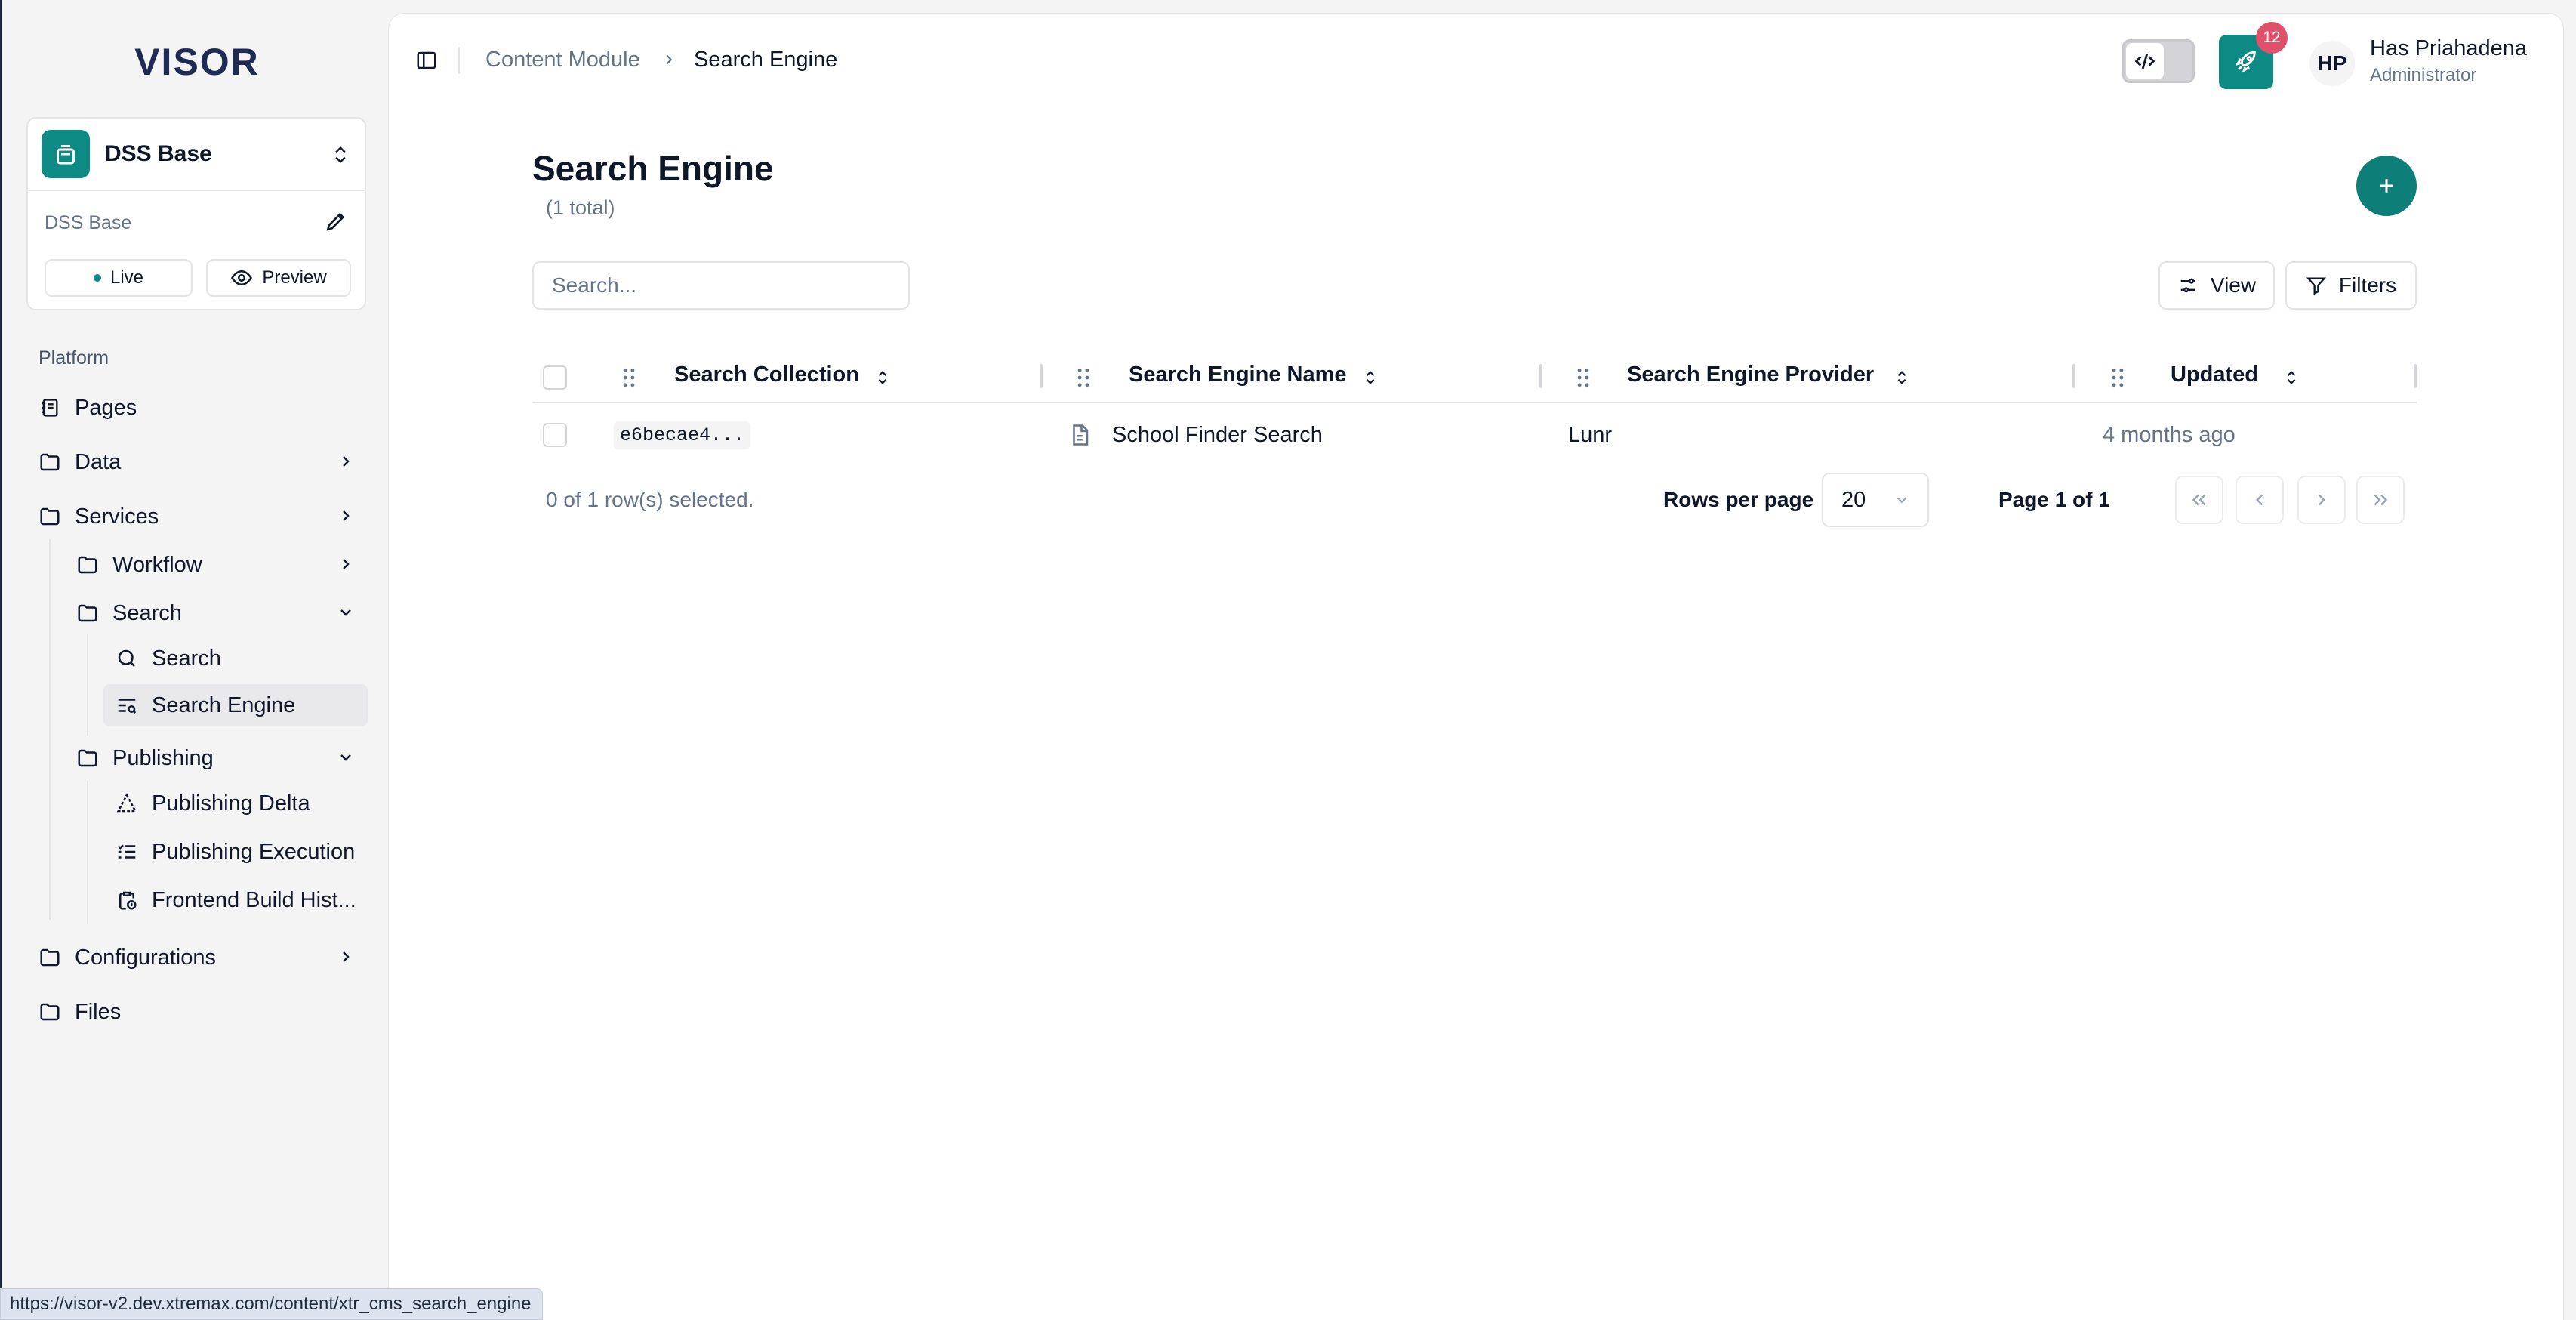 The width and height of the screenshot is (2576, 1320). I want to click on page-info: Page 1 of 1, so click(2054, 500).